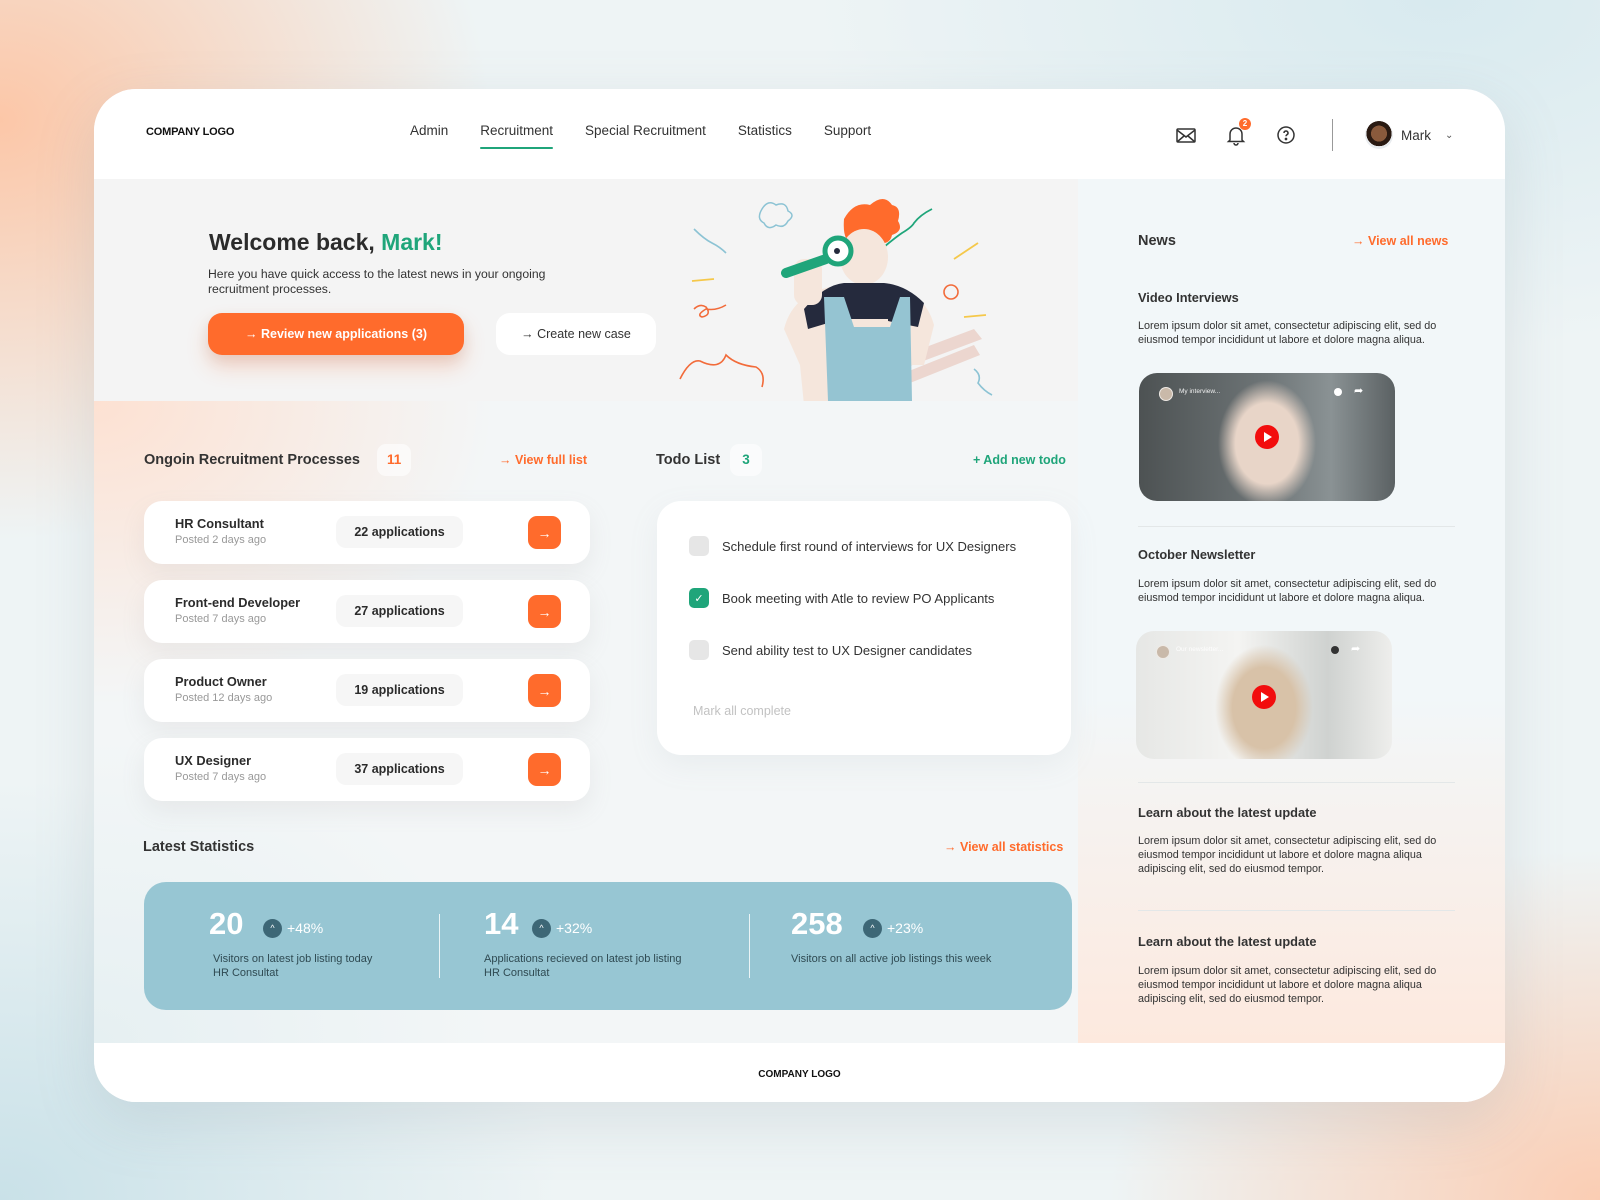 This screenshot has height=1200, width=1600. I want to click on view-full-list-link: → View full list, so click(543, 460).